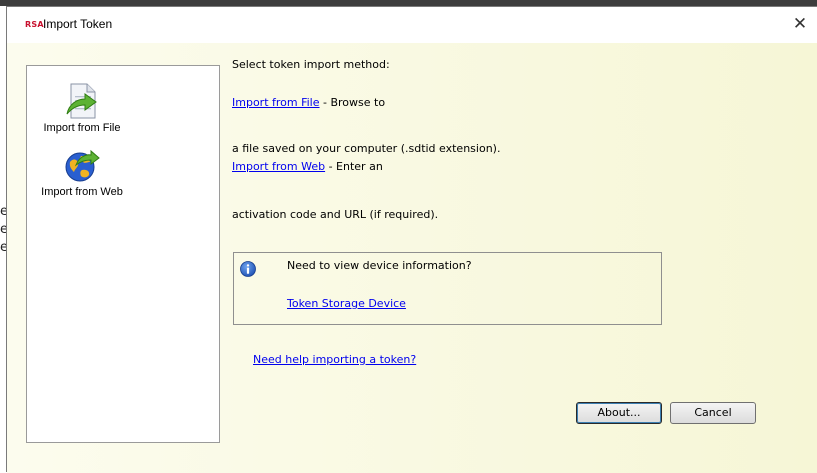 The height and width of the screenshot is (473, 817). I want to click on file-option-suffix: - Browse to, so click(352, 102).